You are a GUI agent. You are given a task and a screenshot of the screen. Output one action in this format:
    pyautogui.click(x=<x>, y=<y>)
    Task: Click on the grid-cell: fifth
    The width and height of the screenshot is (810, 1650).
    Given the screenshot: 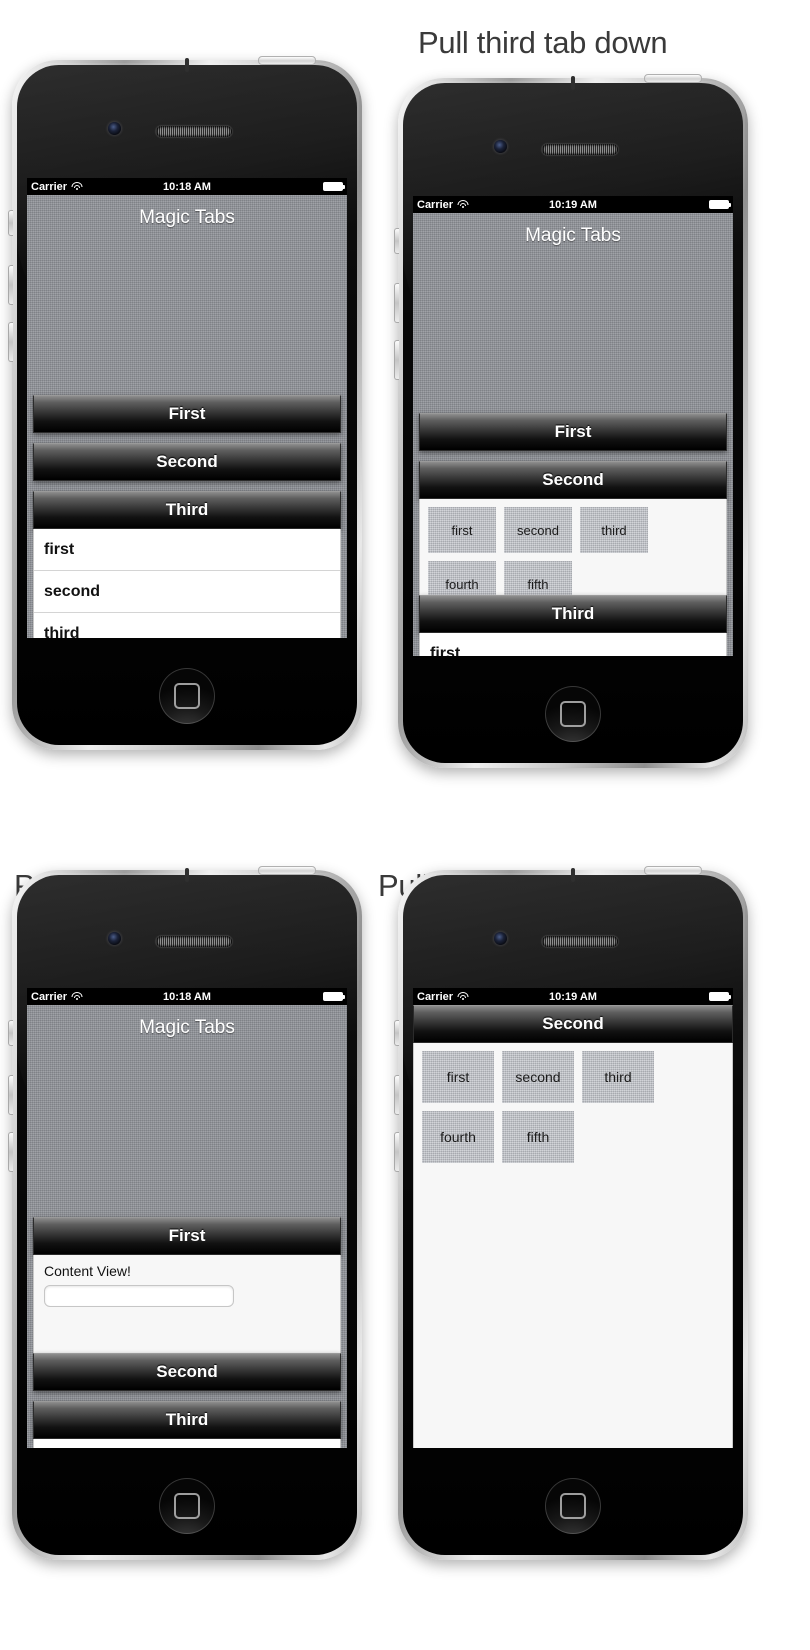 What is the action you would take?
    pyautogui.click(x=538, y=1137)
    